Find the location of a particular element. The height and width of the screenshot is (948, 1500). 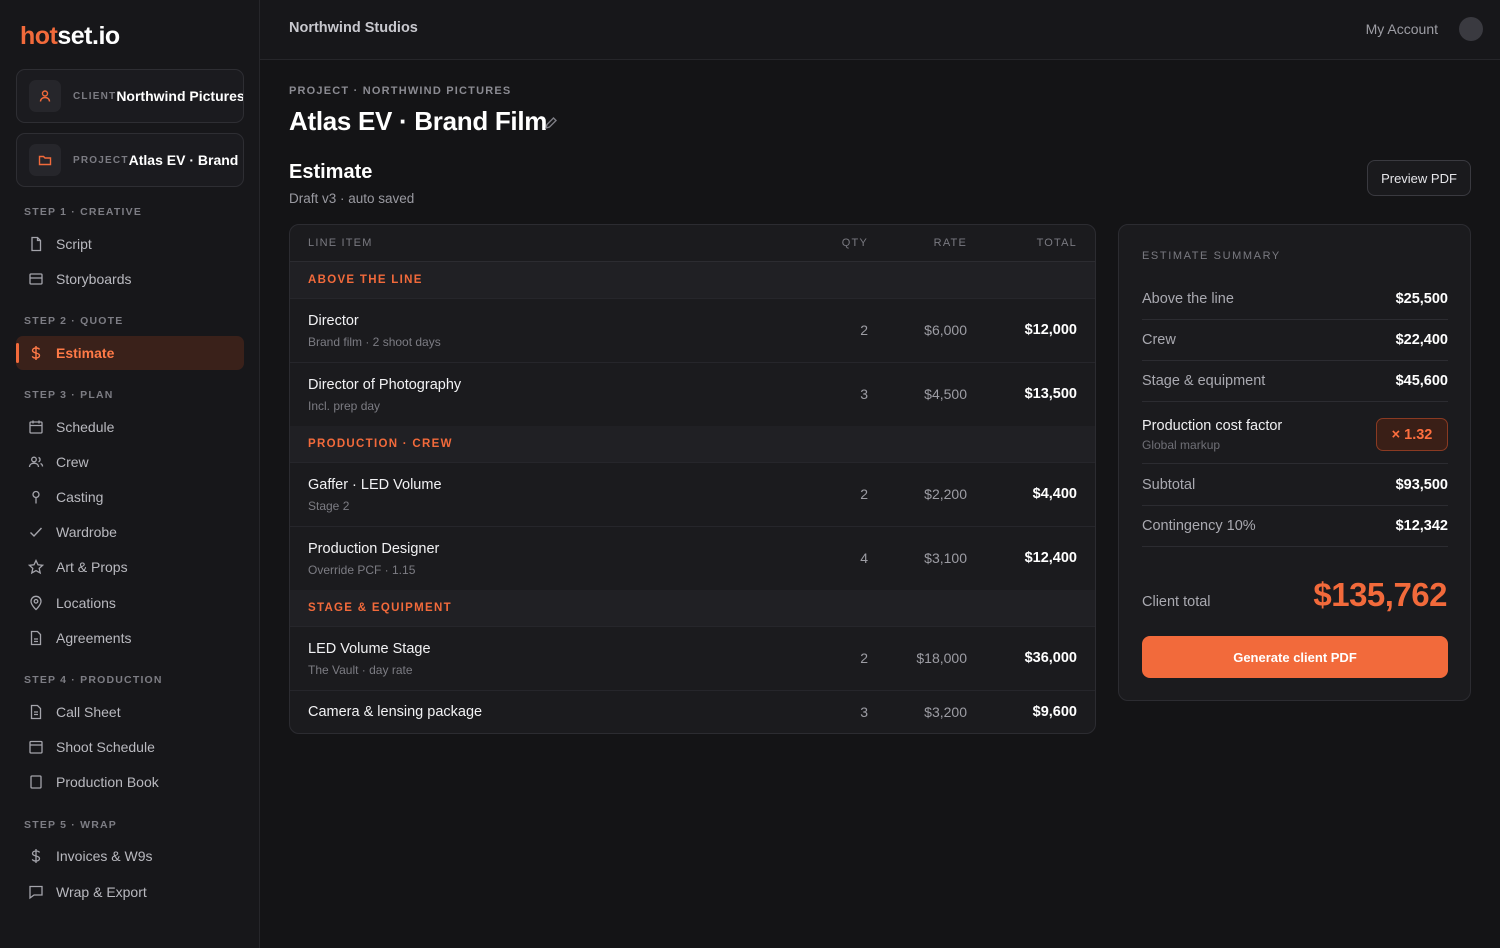

row-total: $12,000 is located at coordinates (1050, 330).